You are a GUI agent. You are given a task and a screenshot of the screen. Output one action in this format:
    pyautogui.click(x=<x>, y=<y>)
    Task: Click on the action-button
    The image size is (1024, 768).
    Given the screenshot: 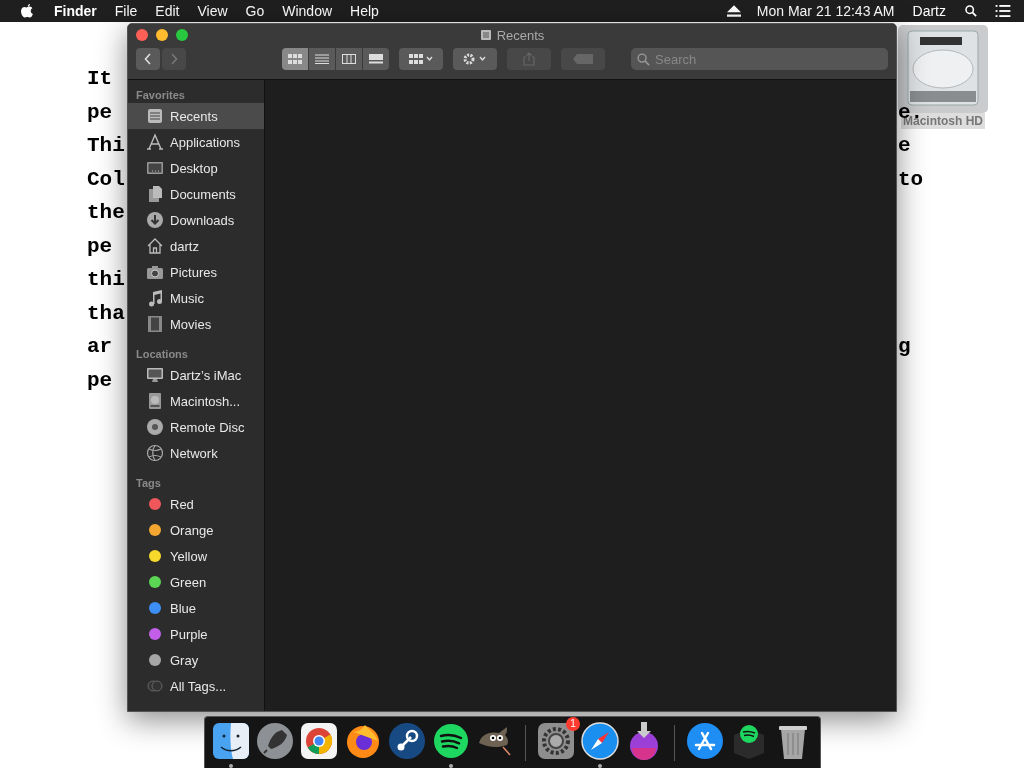 What is the action you would take?
    pyautogui.click(x=475, y=59)
    